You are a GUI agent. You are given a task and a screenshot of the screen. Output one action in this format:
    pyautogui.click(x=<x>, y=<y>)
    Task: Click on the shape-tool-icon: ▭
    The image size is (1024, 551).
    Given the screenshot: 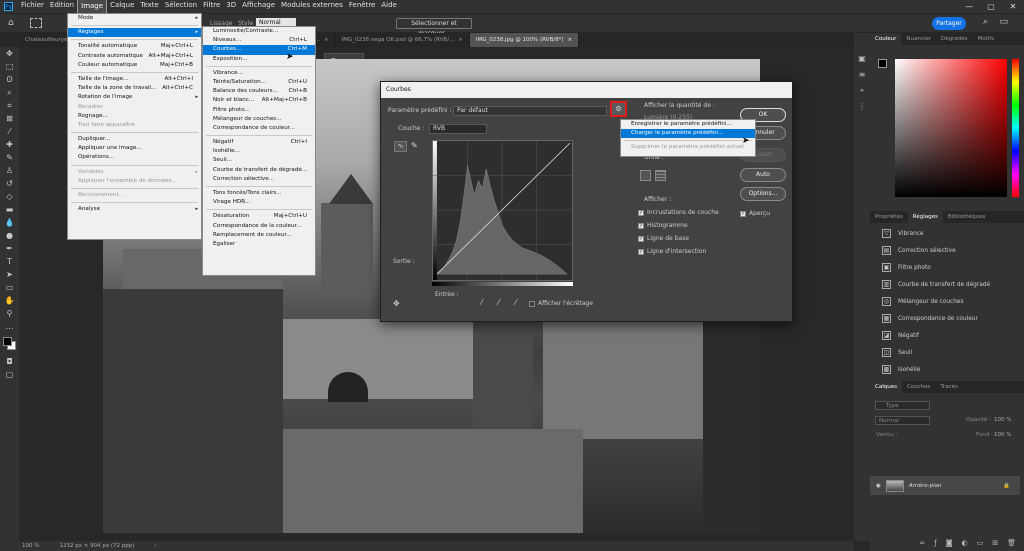 What is the action you would take?
    pyautogui.click(x=9, y=287)
    